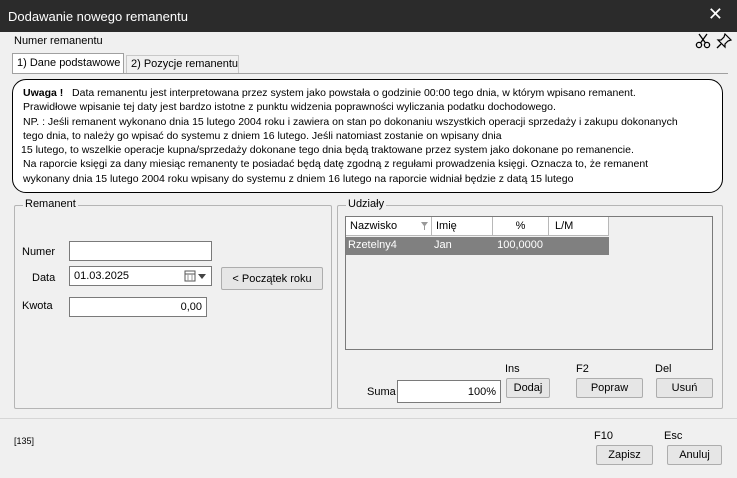  I want to click on date-value: 01.03.2025, so click(102, 276).